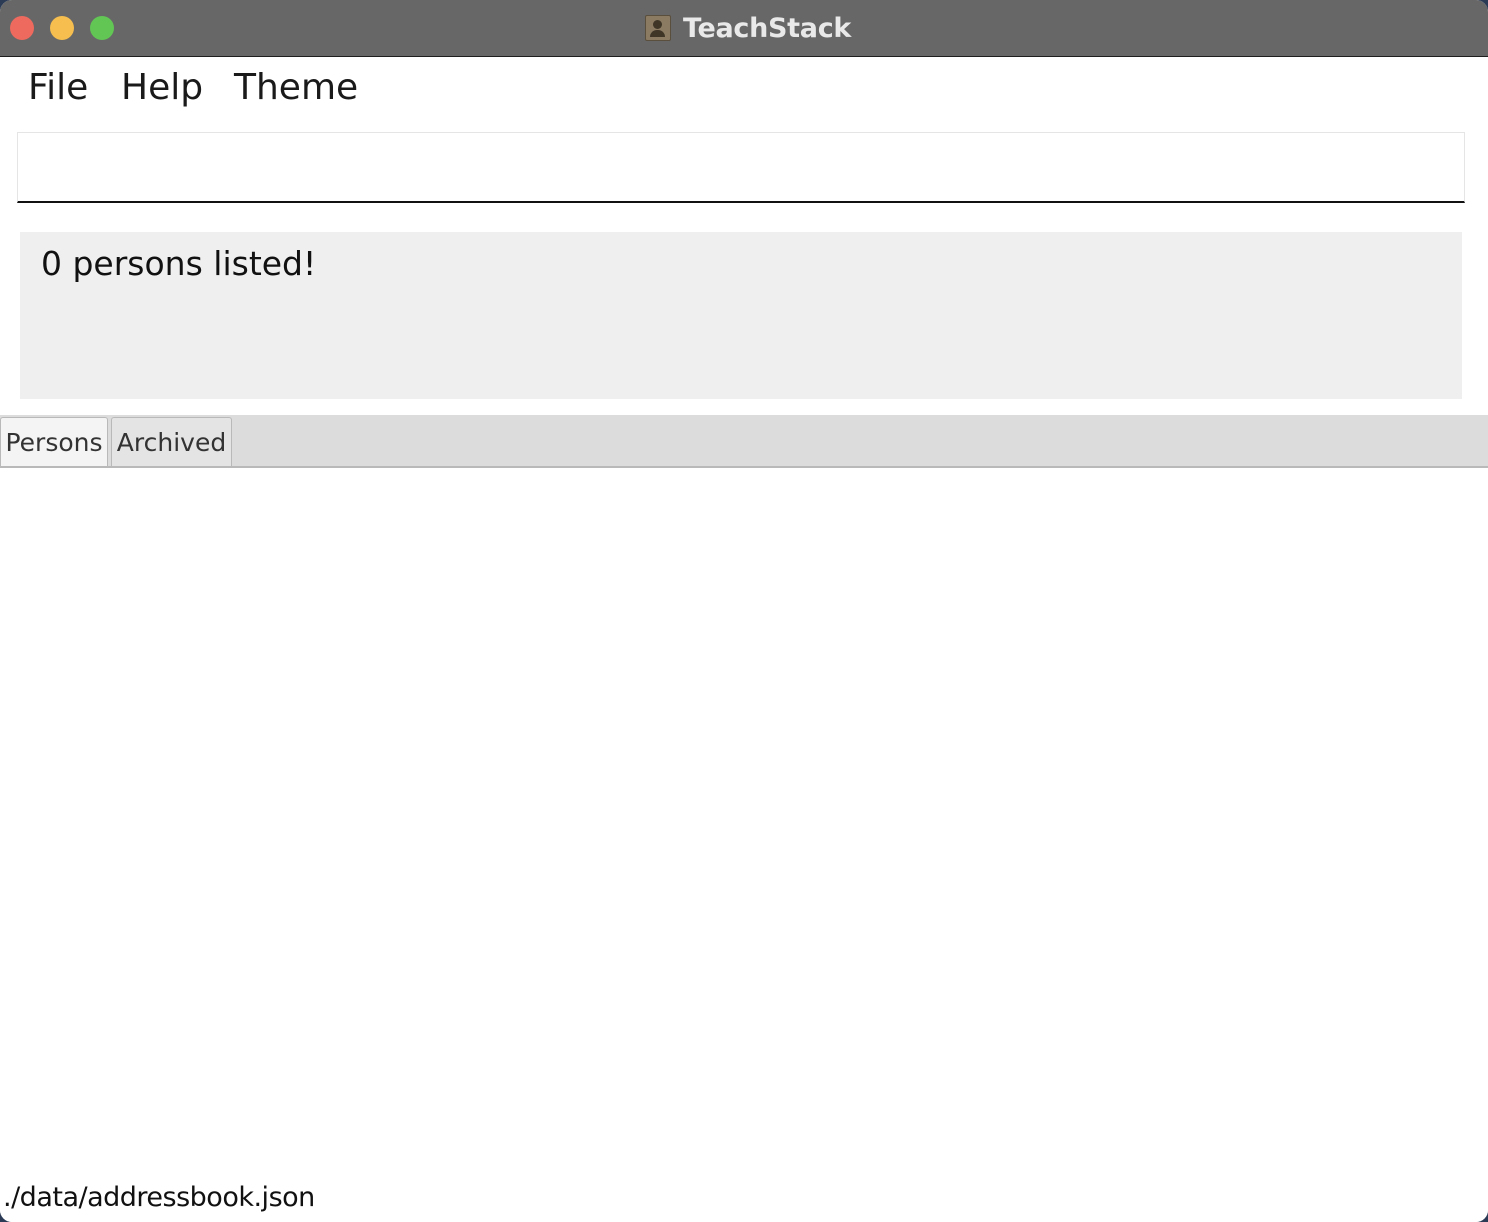 The height and width of the screenshot is (1222, 1488). I want to click on menu-file: File, so click(58, 87).